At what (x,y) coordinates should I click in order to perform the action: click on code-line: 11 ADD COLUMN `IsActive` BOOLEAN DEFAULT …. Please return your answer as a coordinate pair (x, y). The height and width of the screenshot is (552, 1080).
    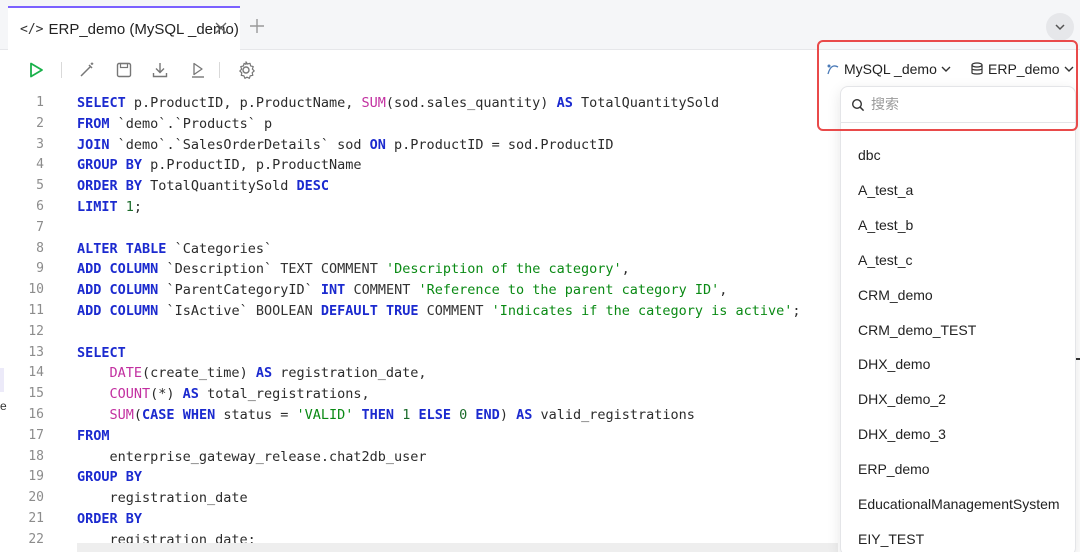
    Looking at the image, I should click on (419, 311).